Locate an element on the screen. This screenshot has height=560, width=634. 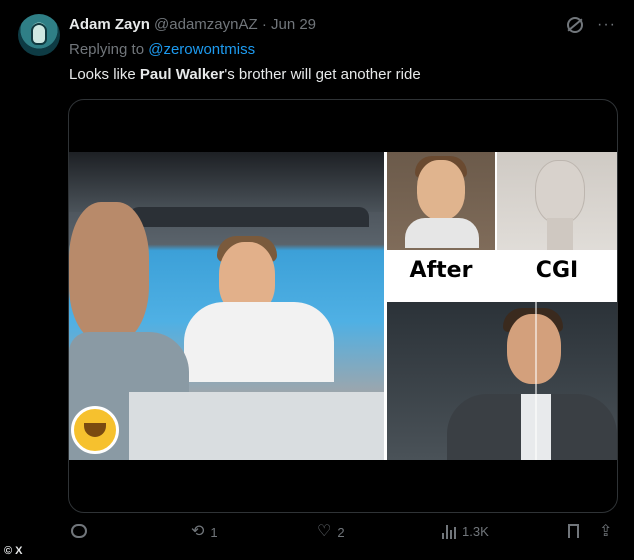
views-count: 1.3K is located at coordinates (475, 531).